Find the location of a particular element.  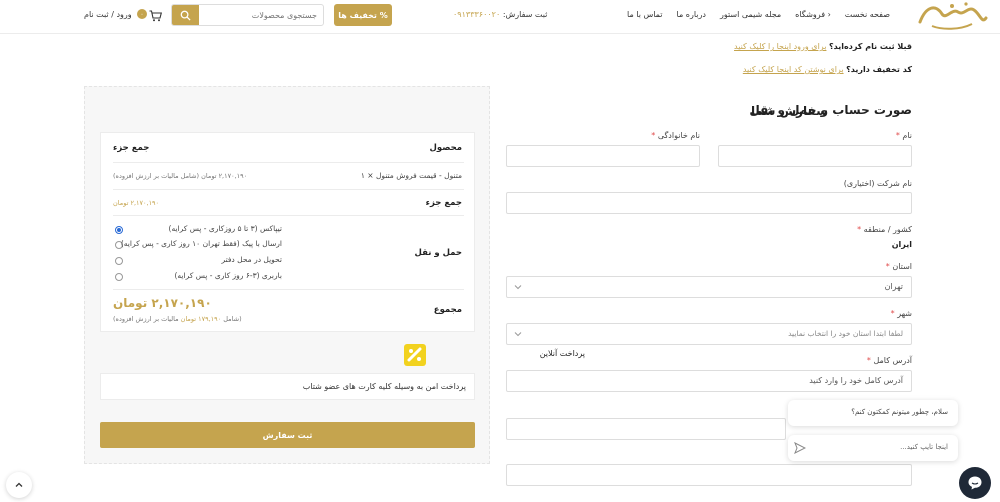

cart-count-badge: ۰ is located at coordinates (142, 14).